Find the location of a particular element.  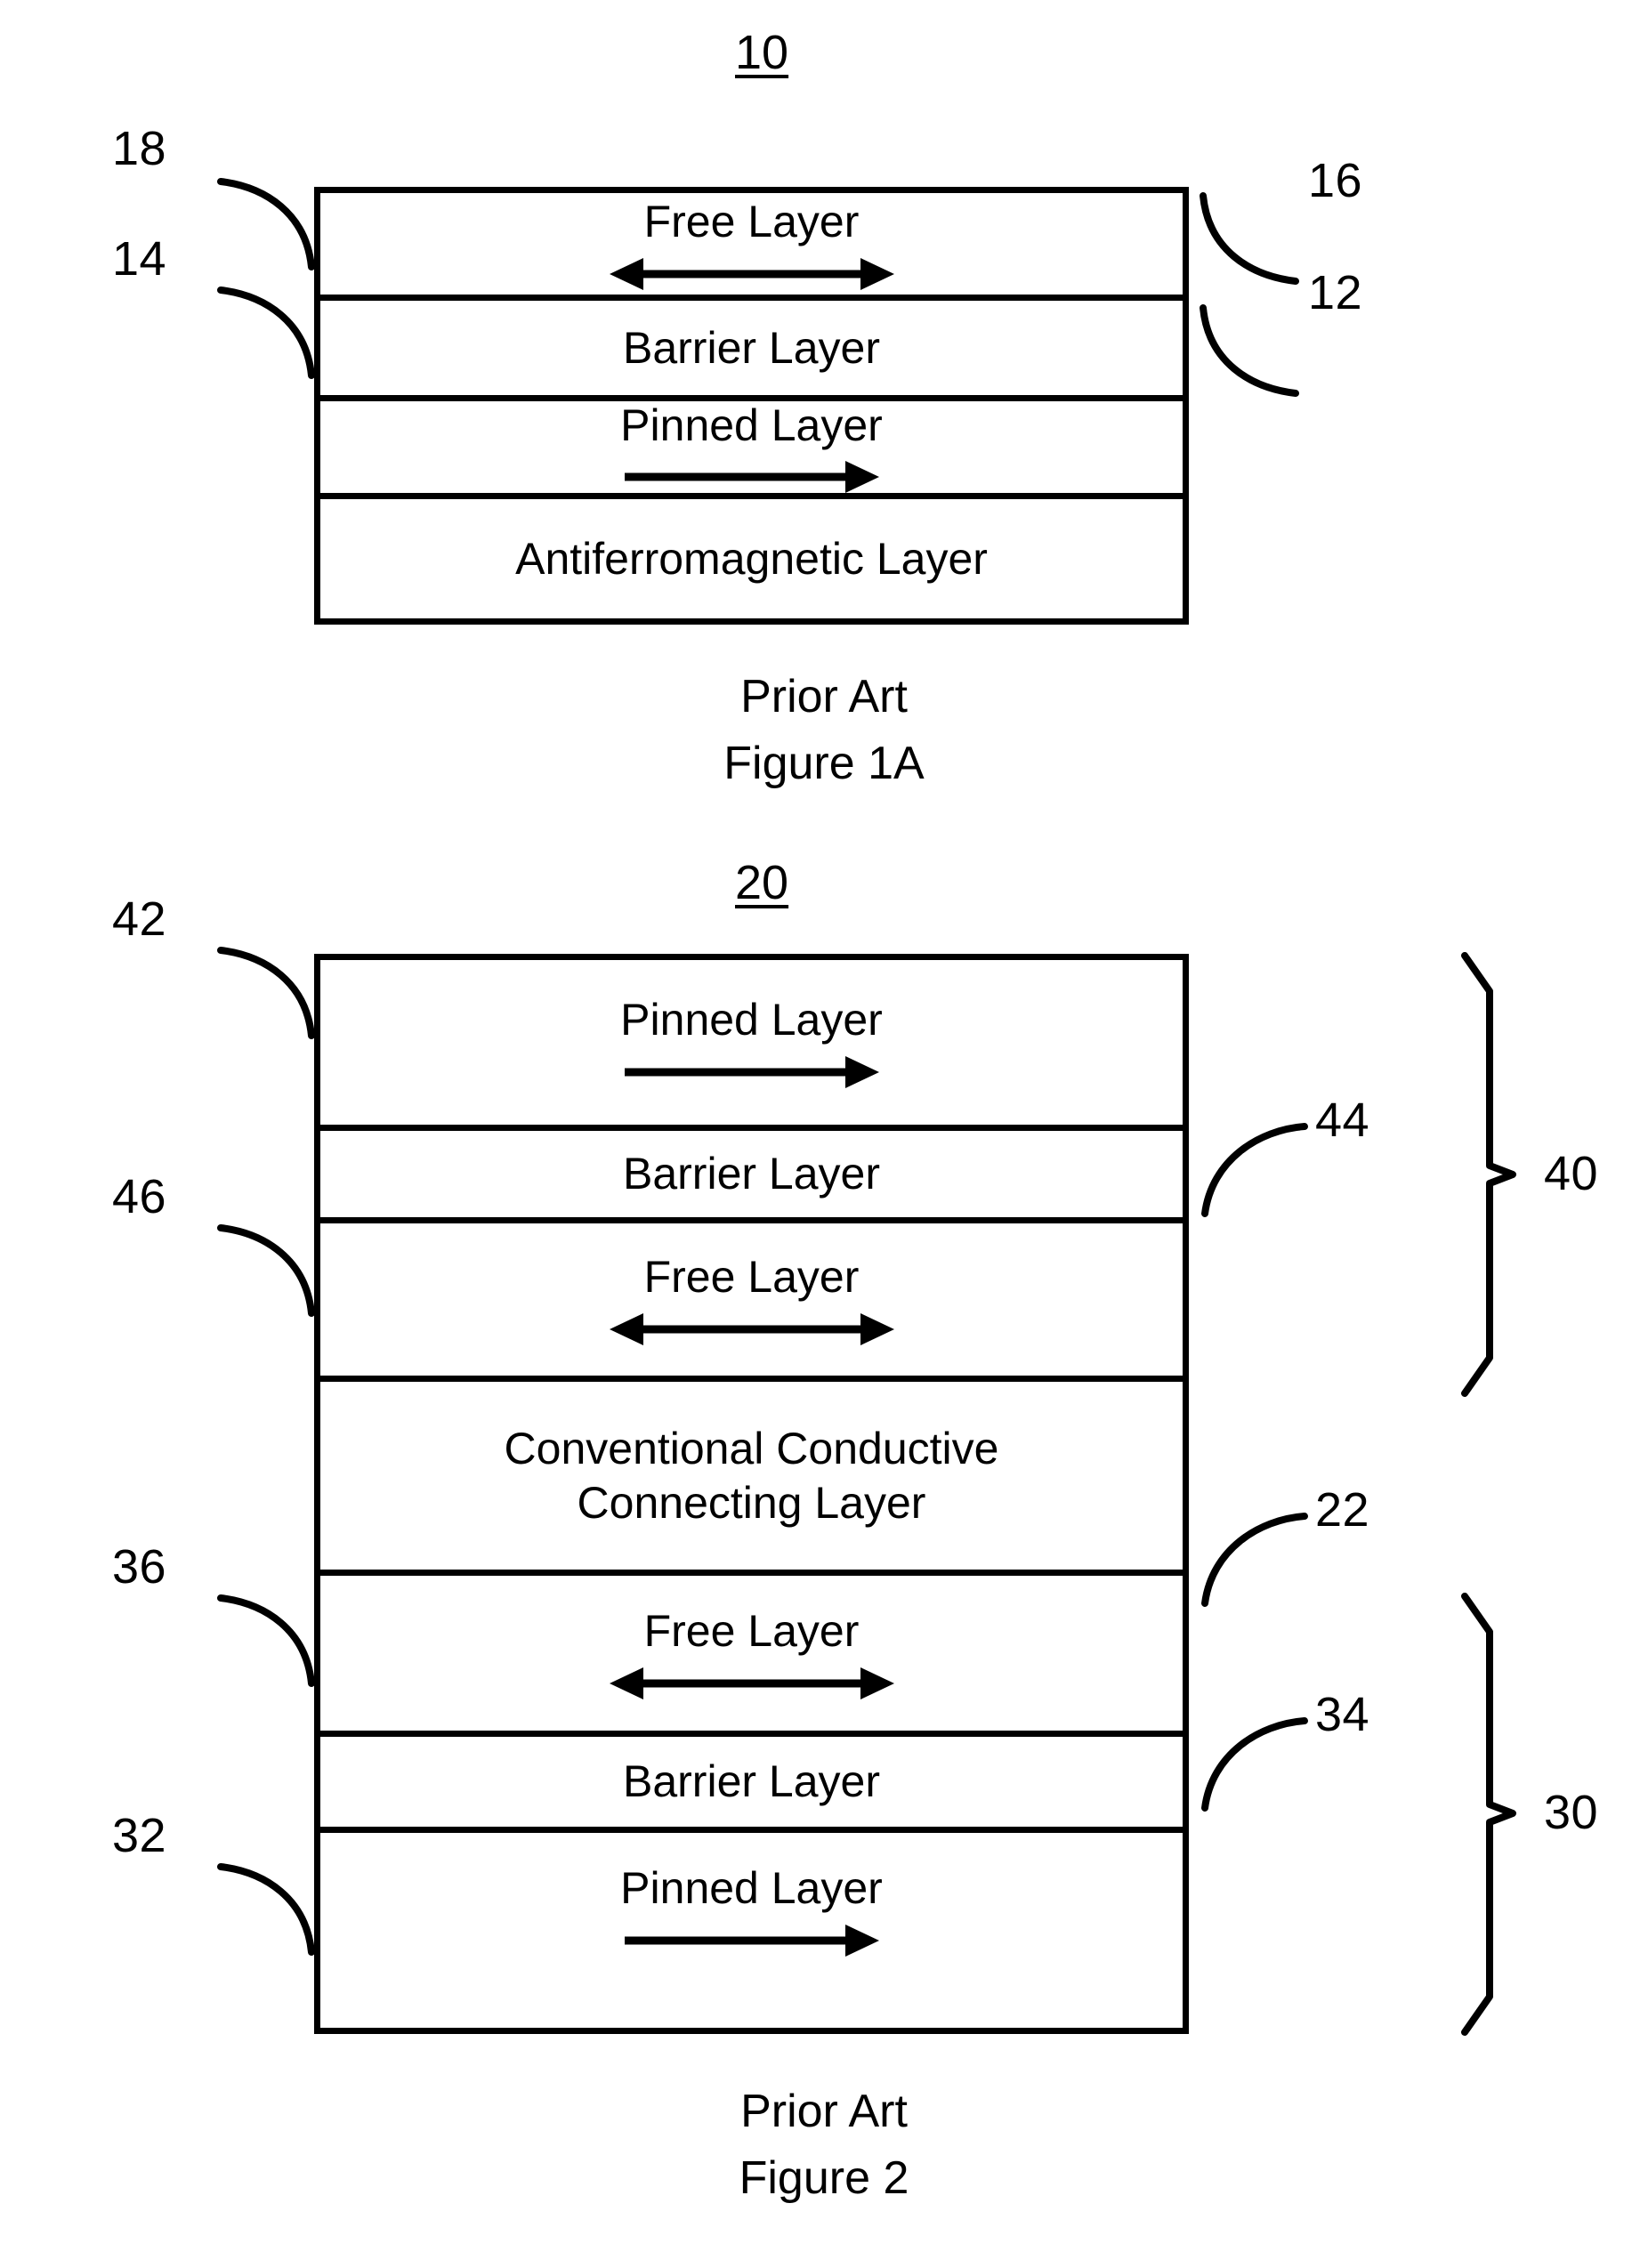

reference-number-40: 40 is located at coordinates (1572, 1173).